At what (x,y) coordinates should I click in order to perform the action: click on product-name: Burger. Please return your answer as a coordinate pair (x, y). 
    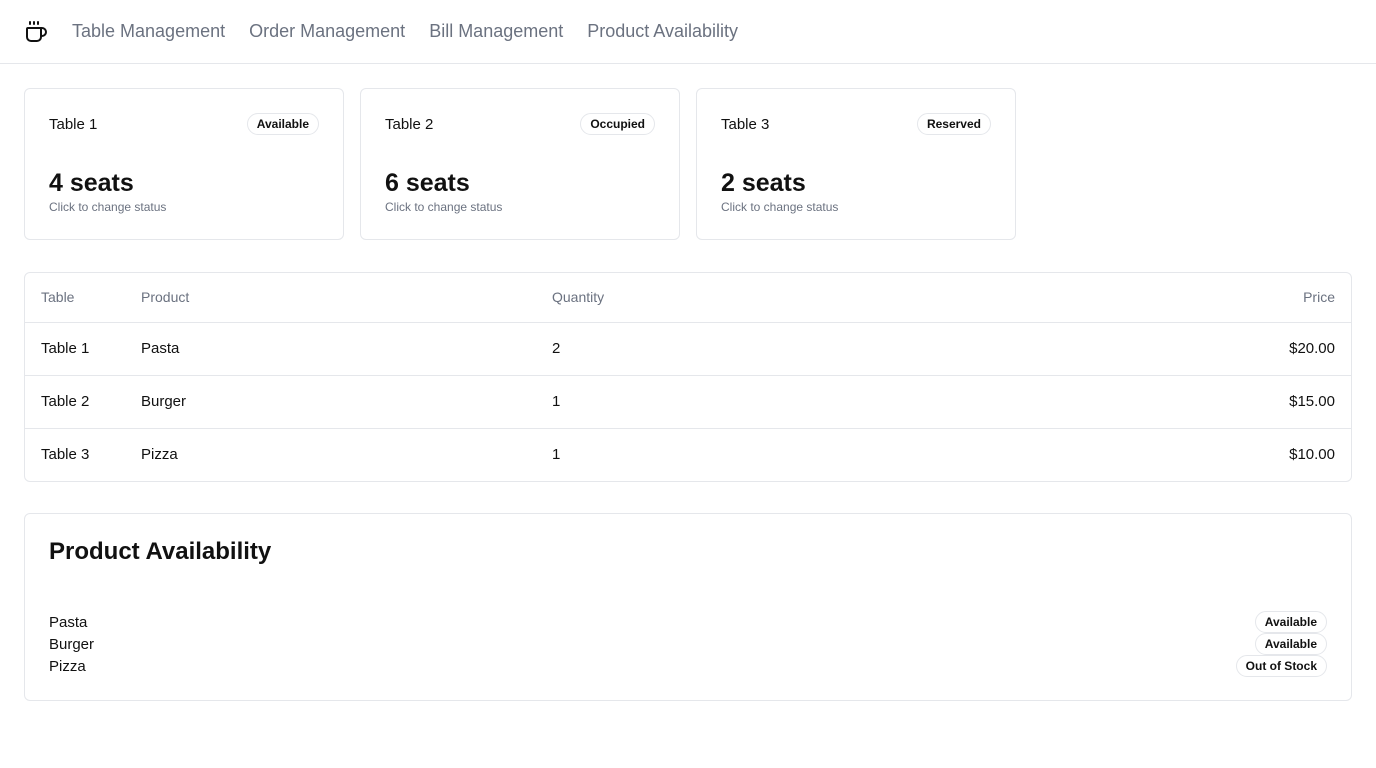
    Looking at the image, I should click on (72, 644).